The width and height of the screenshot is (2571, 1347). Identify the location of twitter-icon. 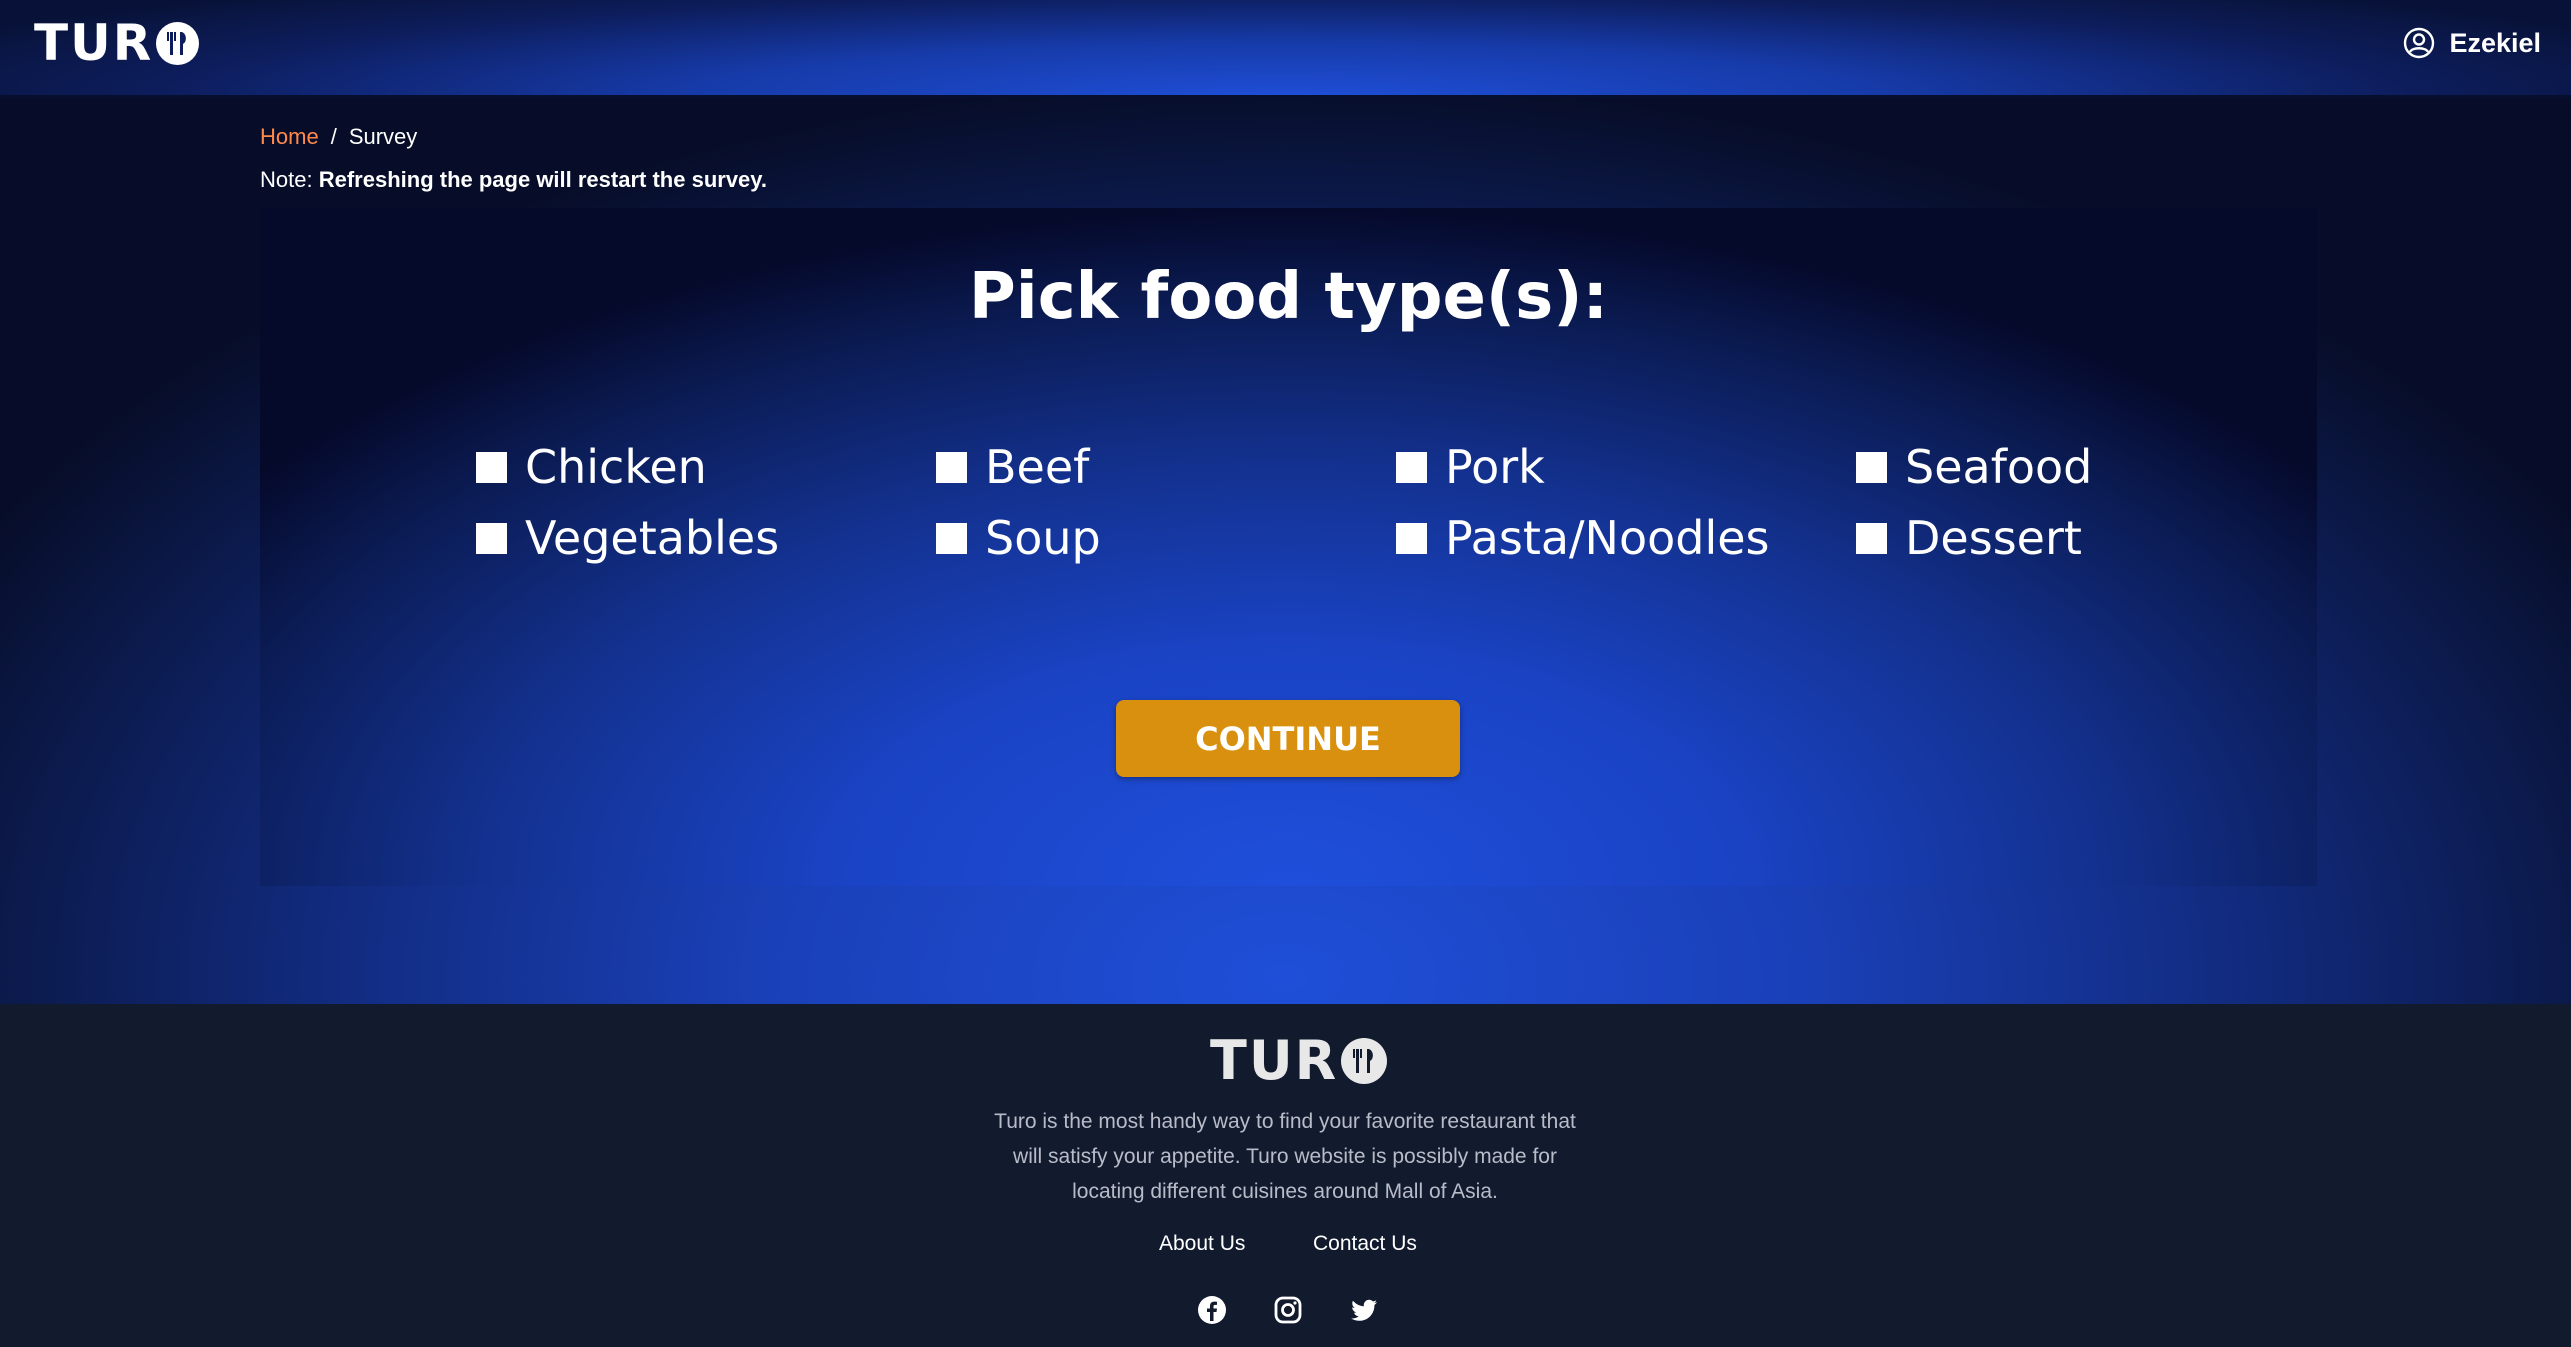
(1364, 1310).